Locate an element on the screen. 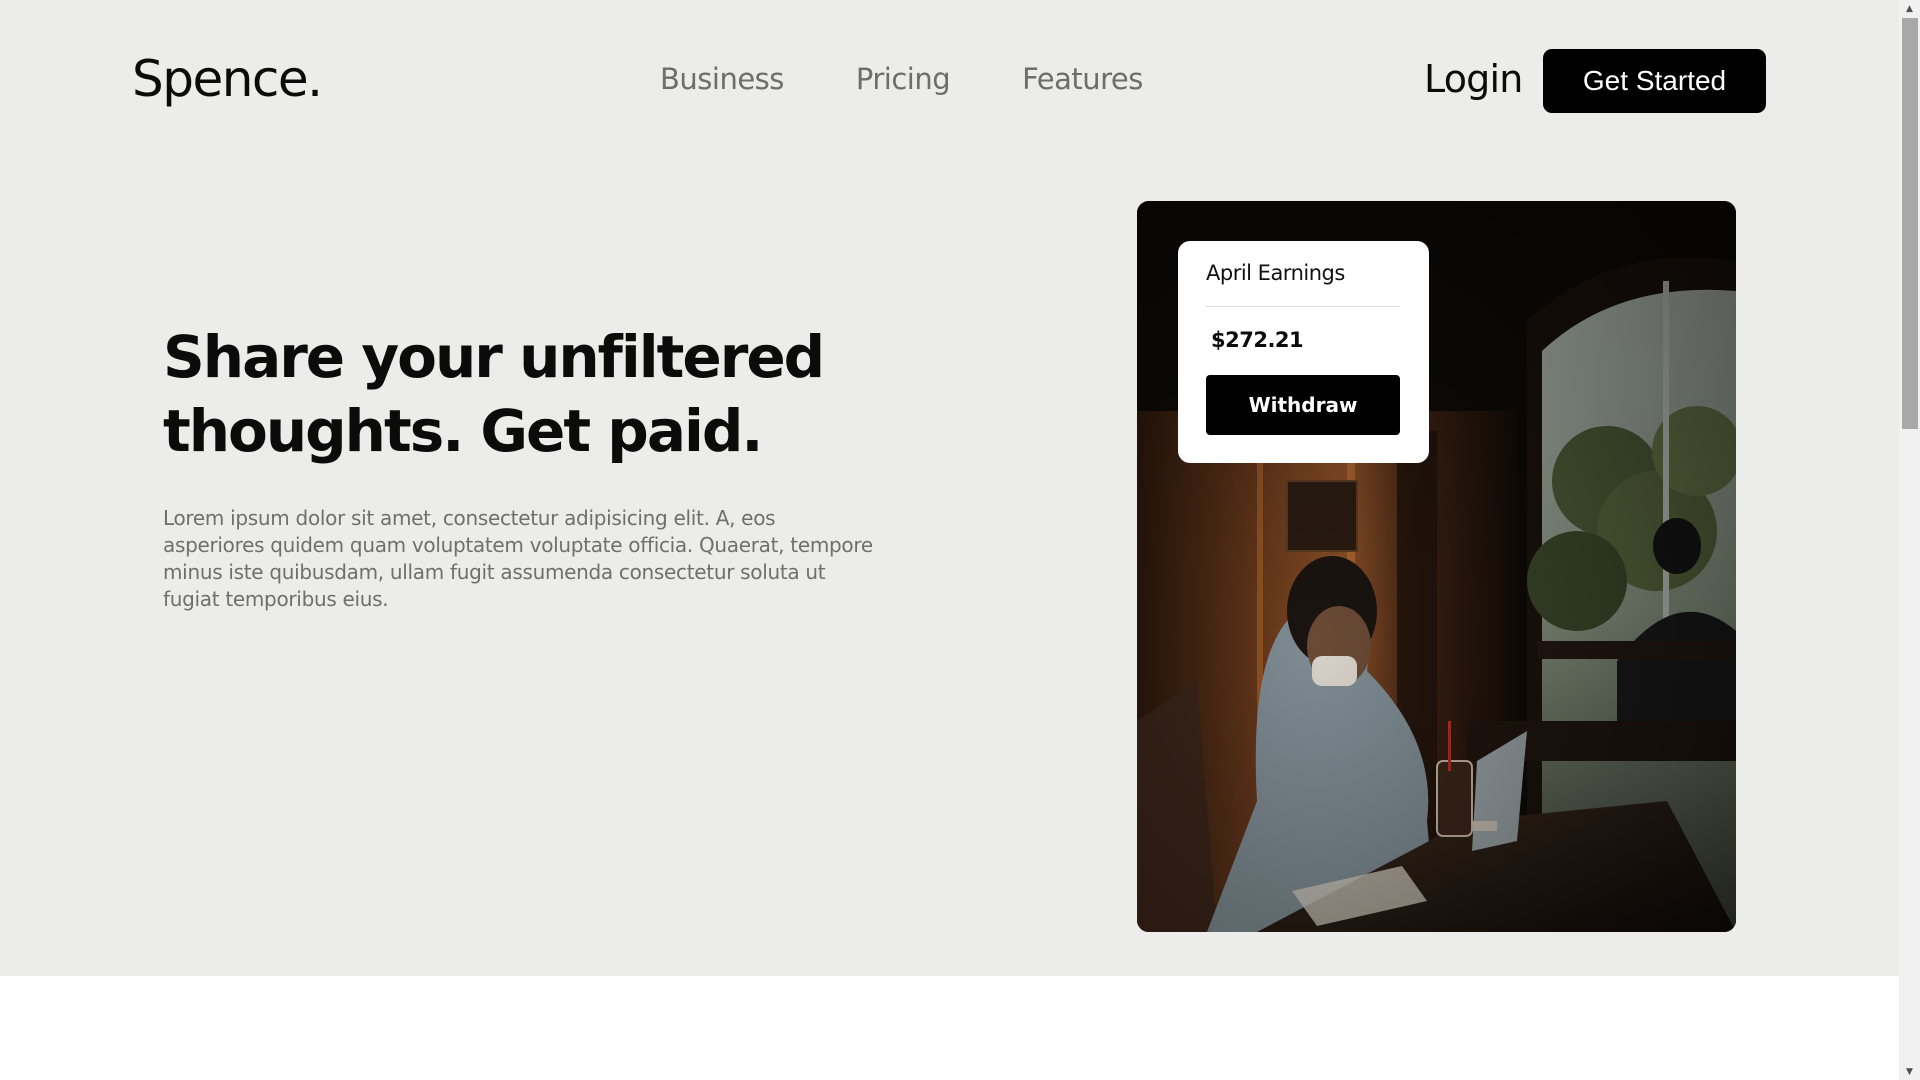 Image resolution: width=1920 pixels, height=1080 pixels. earnings-title: April Earnings is located at coordinates (1275, 273).